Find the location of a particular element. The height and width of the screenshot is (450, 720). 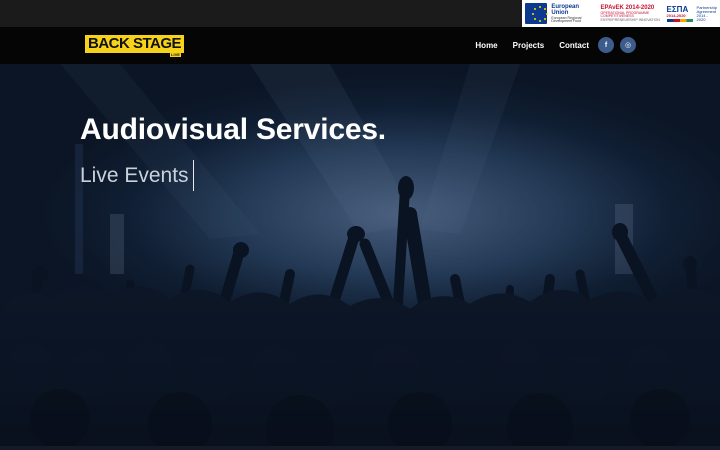

logo-live-tag: LIVE is located at coordinates (175, 54).